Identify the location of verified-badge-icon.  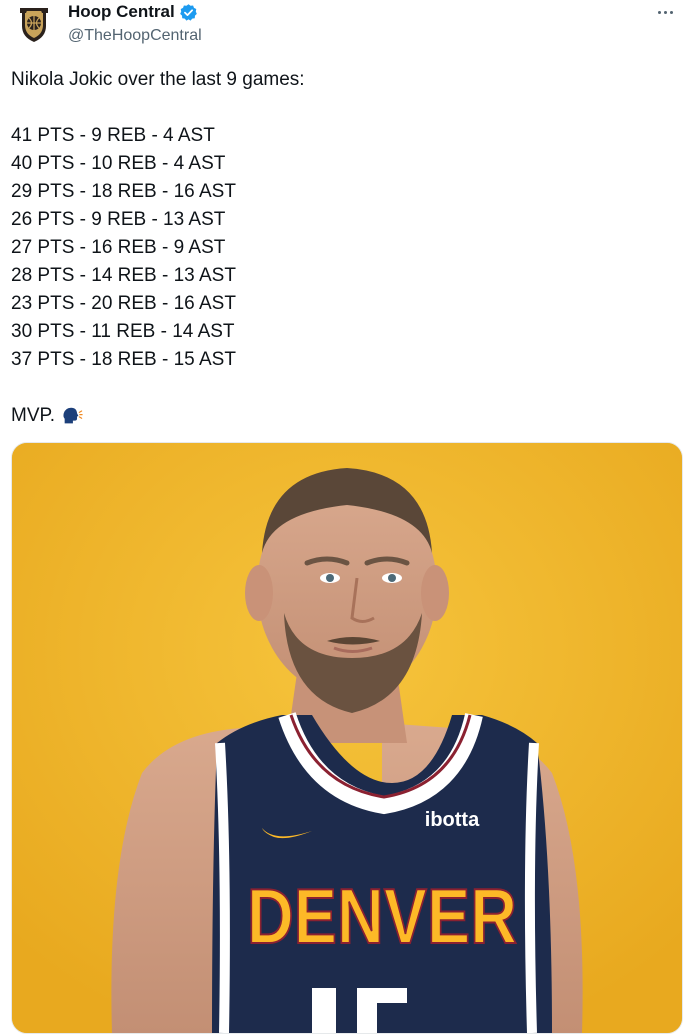
(188, 12).